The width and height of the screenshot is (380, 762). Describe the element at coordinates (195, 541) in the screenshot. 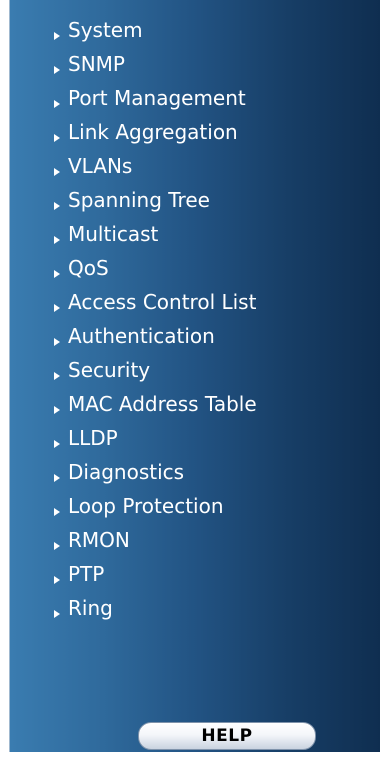

I see `menu-item-rmon: RMON` at that location.